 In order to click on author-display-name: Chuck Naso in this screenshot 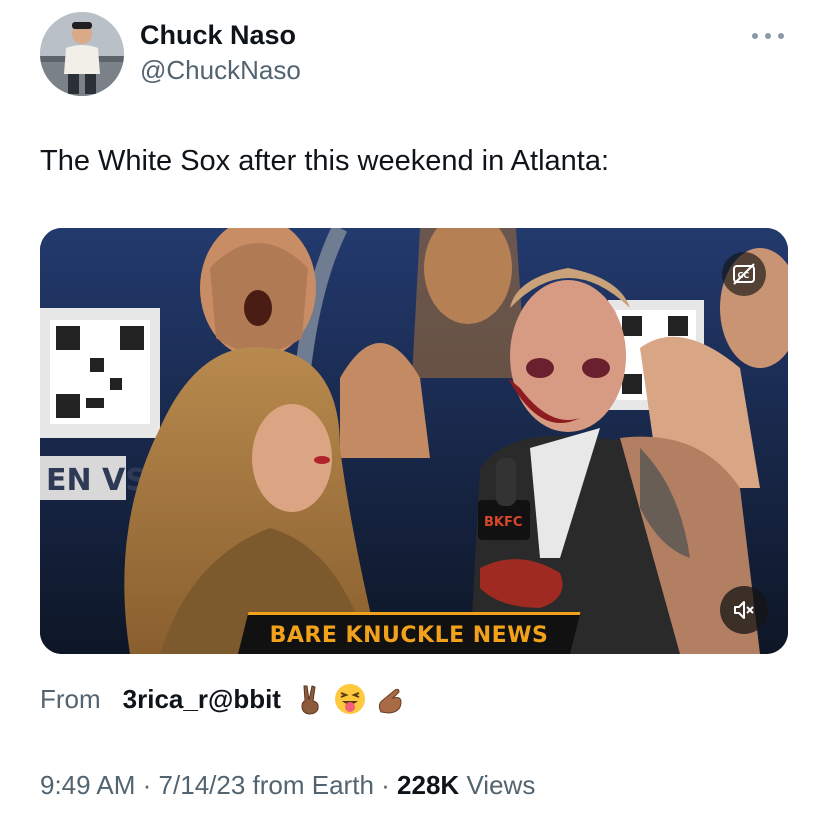, I will do `click(218, 35)`.